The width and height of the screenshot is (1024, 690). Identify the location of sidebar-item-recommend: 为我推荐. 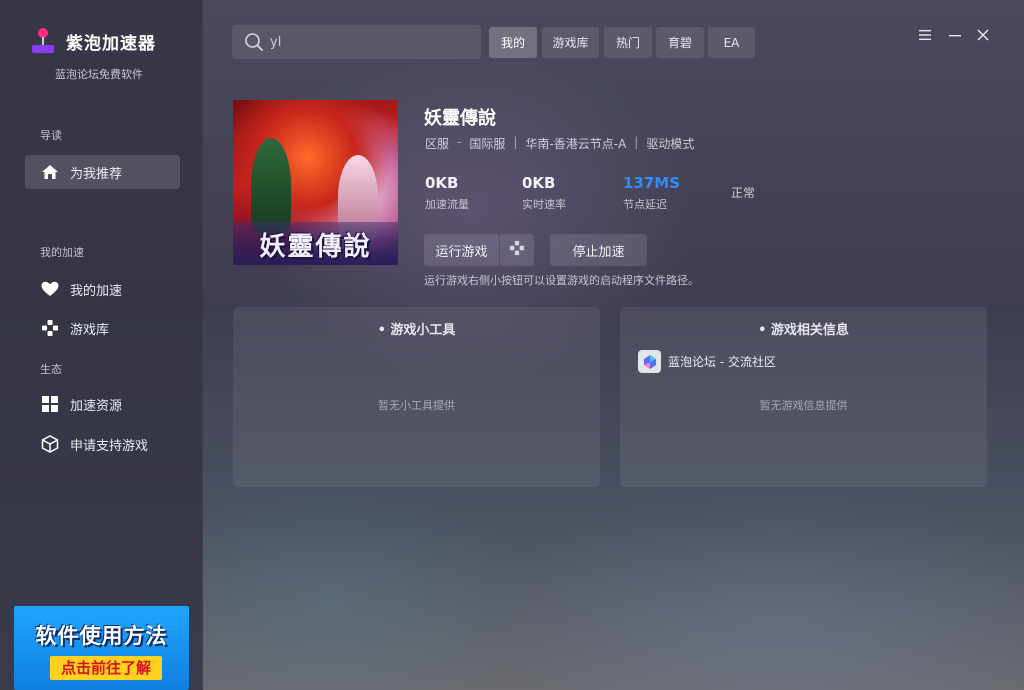
(102, 172).